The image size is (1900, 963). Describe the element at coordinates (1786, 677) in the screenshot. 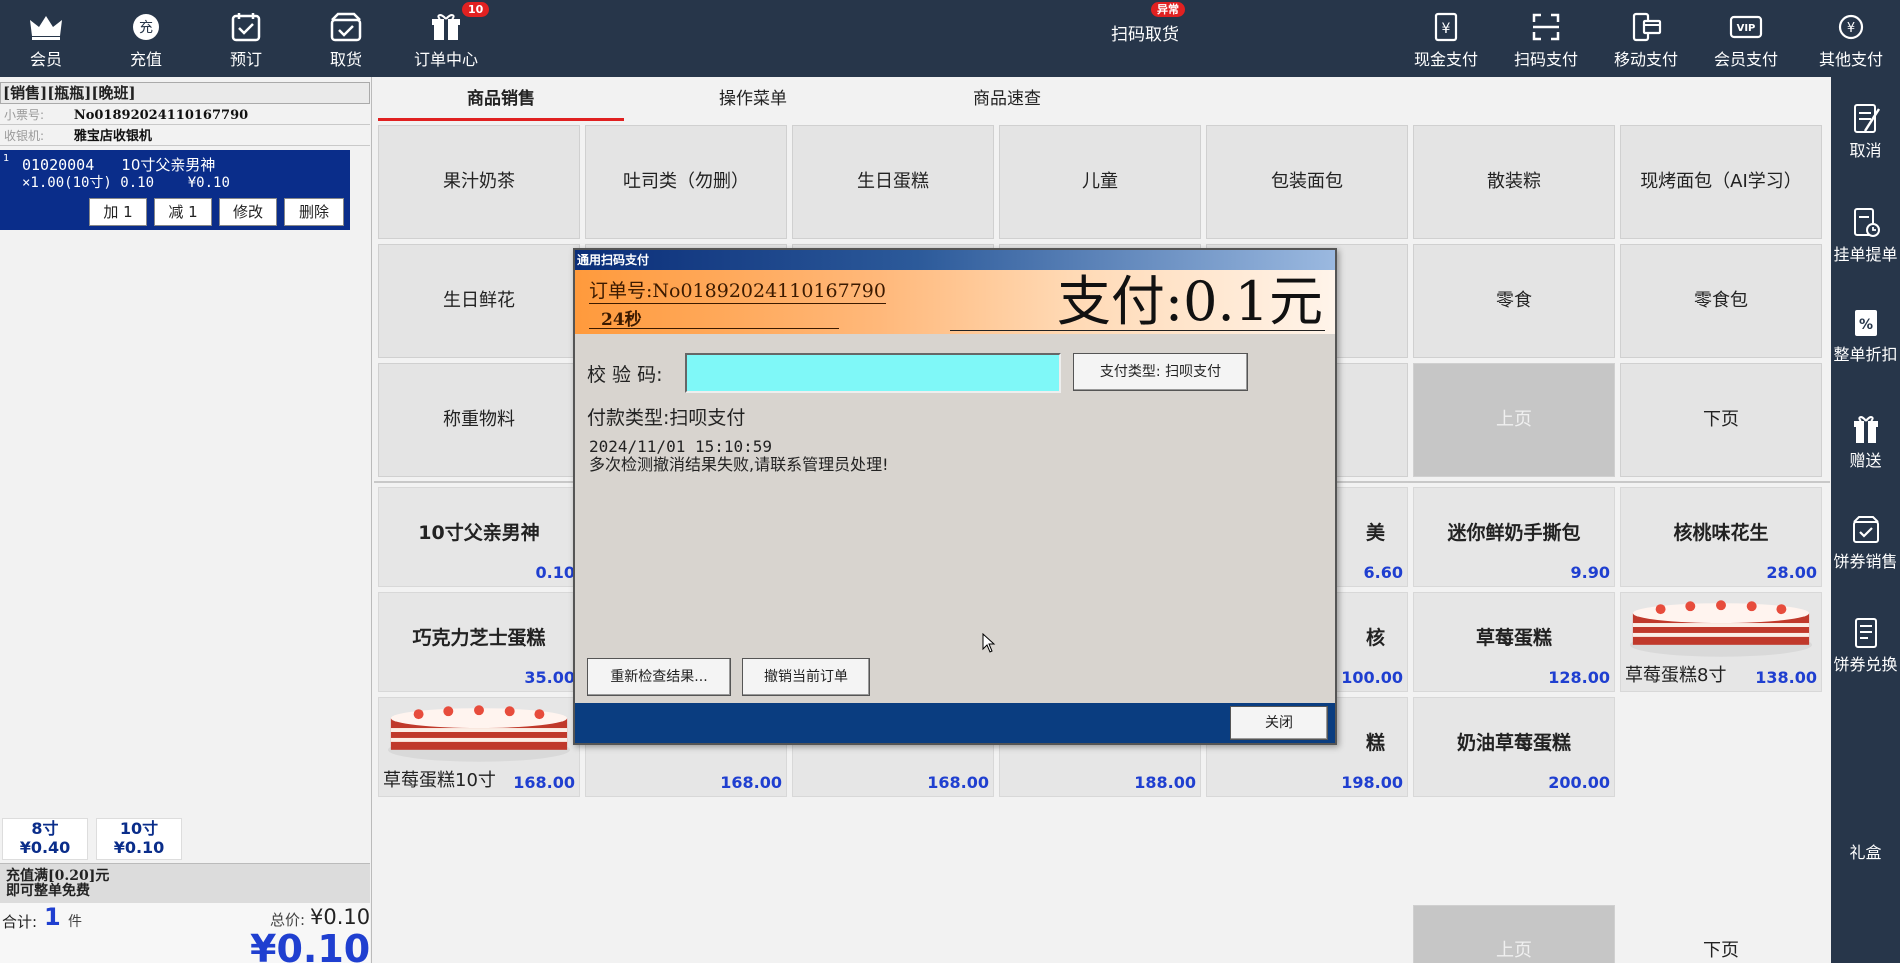

I see `product-price: 138.00` at that location.